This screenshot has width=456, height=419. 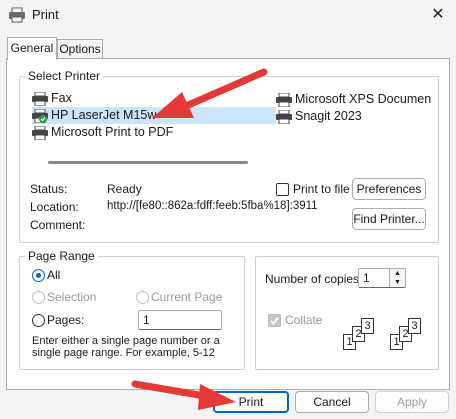 What do you see at coordinates (64, 76) in the screenshot?
I see `select-printer-label: Select Printer` at bounding box center [64, 76].